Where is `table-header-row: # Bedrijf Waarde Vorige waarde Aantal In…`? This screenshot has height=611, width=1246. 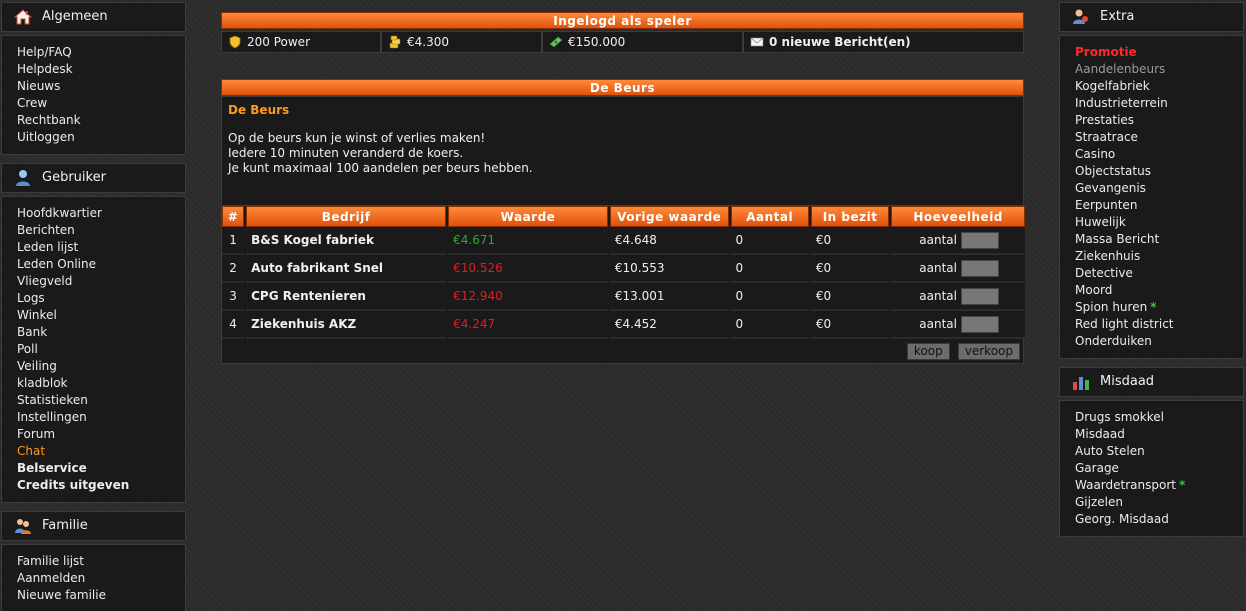
table-header-row: # Bedrijf Waarde Vorige waarde Aantal In… is located at coordinates (623, 216).